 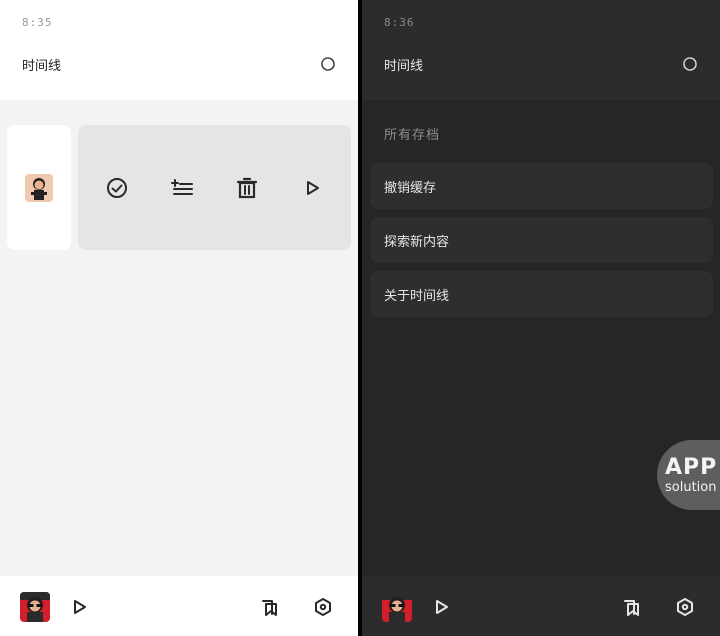 What do you see at coordinates (247, 188) in the screenshot?
I see `trash-icon` at bounding box center [247, 188].